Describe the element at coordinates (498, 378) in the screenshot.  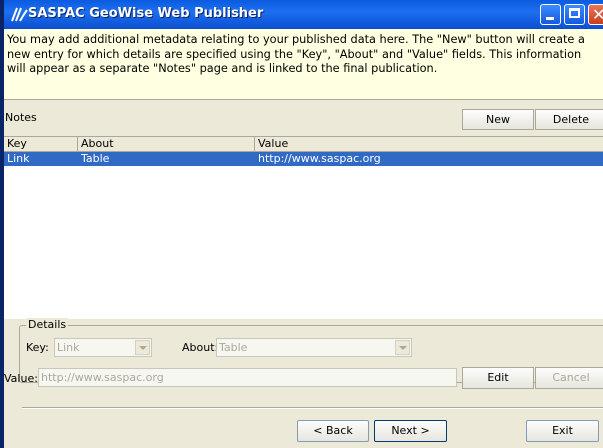
I see `edit-button: Edit` at that location.